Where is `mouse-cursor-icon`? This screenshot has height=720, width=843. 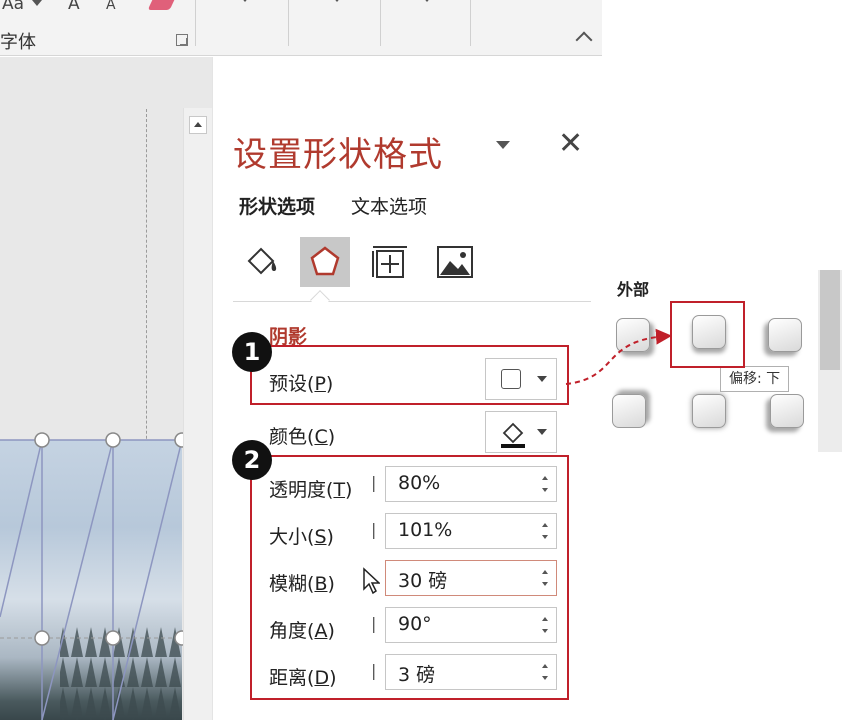 mouse-cursor-icon is located at coordinates (371, 581).